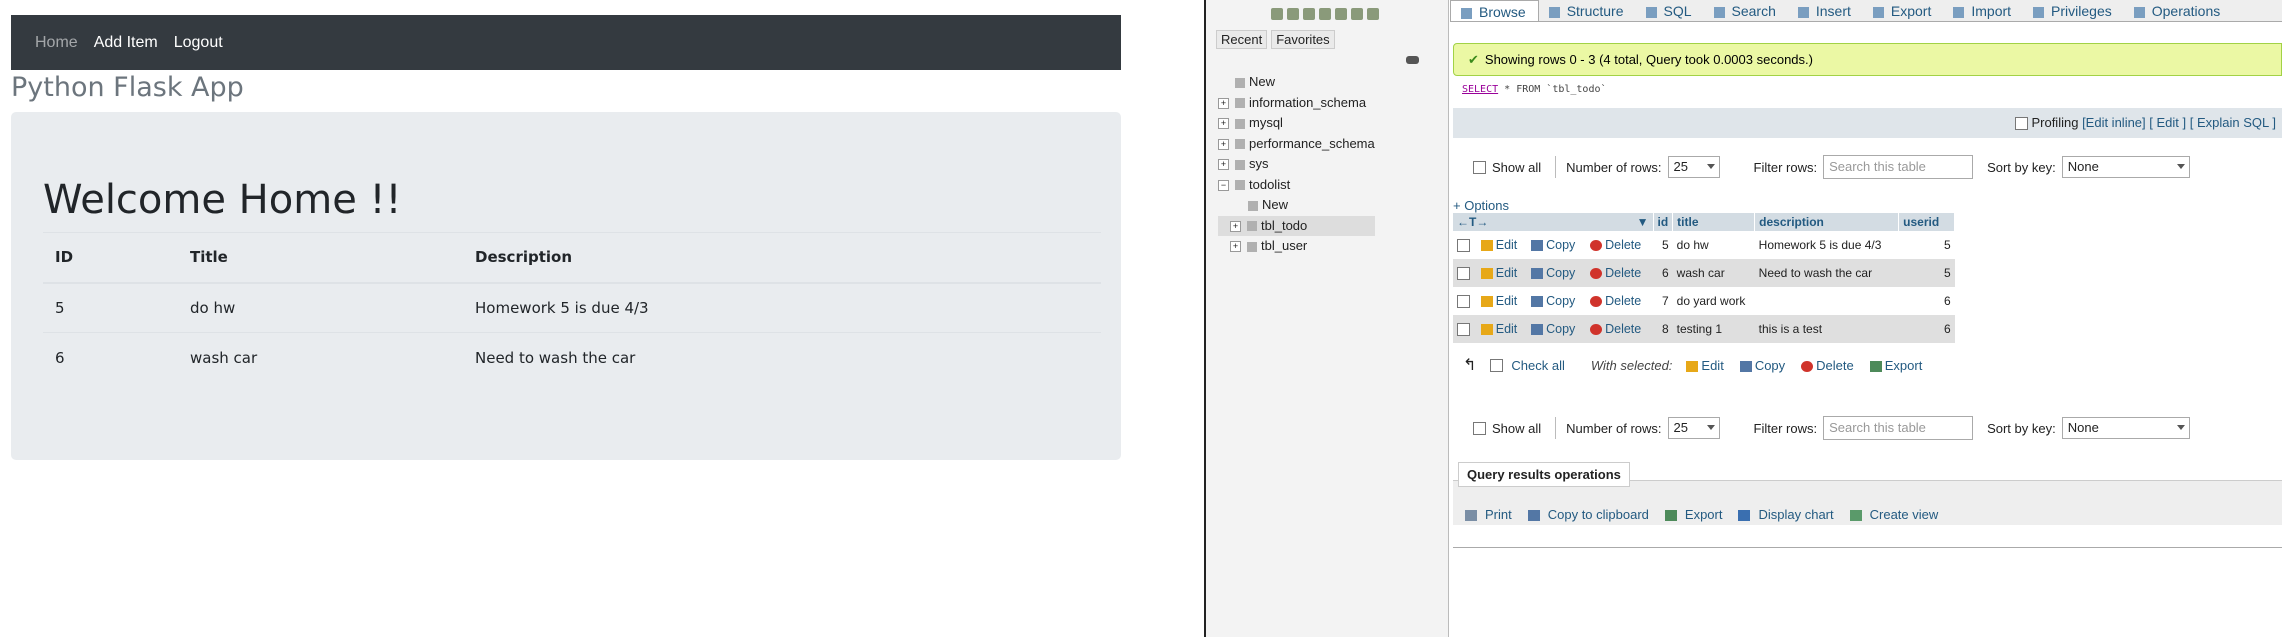  I want to click on collapse-icon: −, so click(1223, 185).